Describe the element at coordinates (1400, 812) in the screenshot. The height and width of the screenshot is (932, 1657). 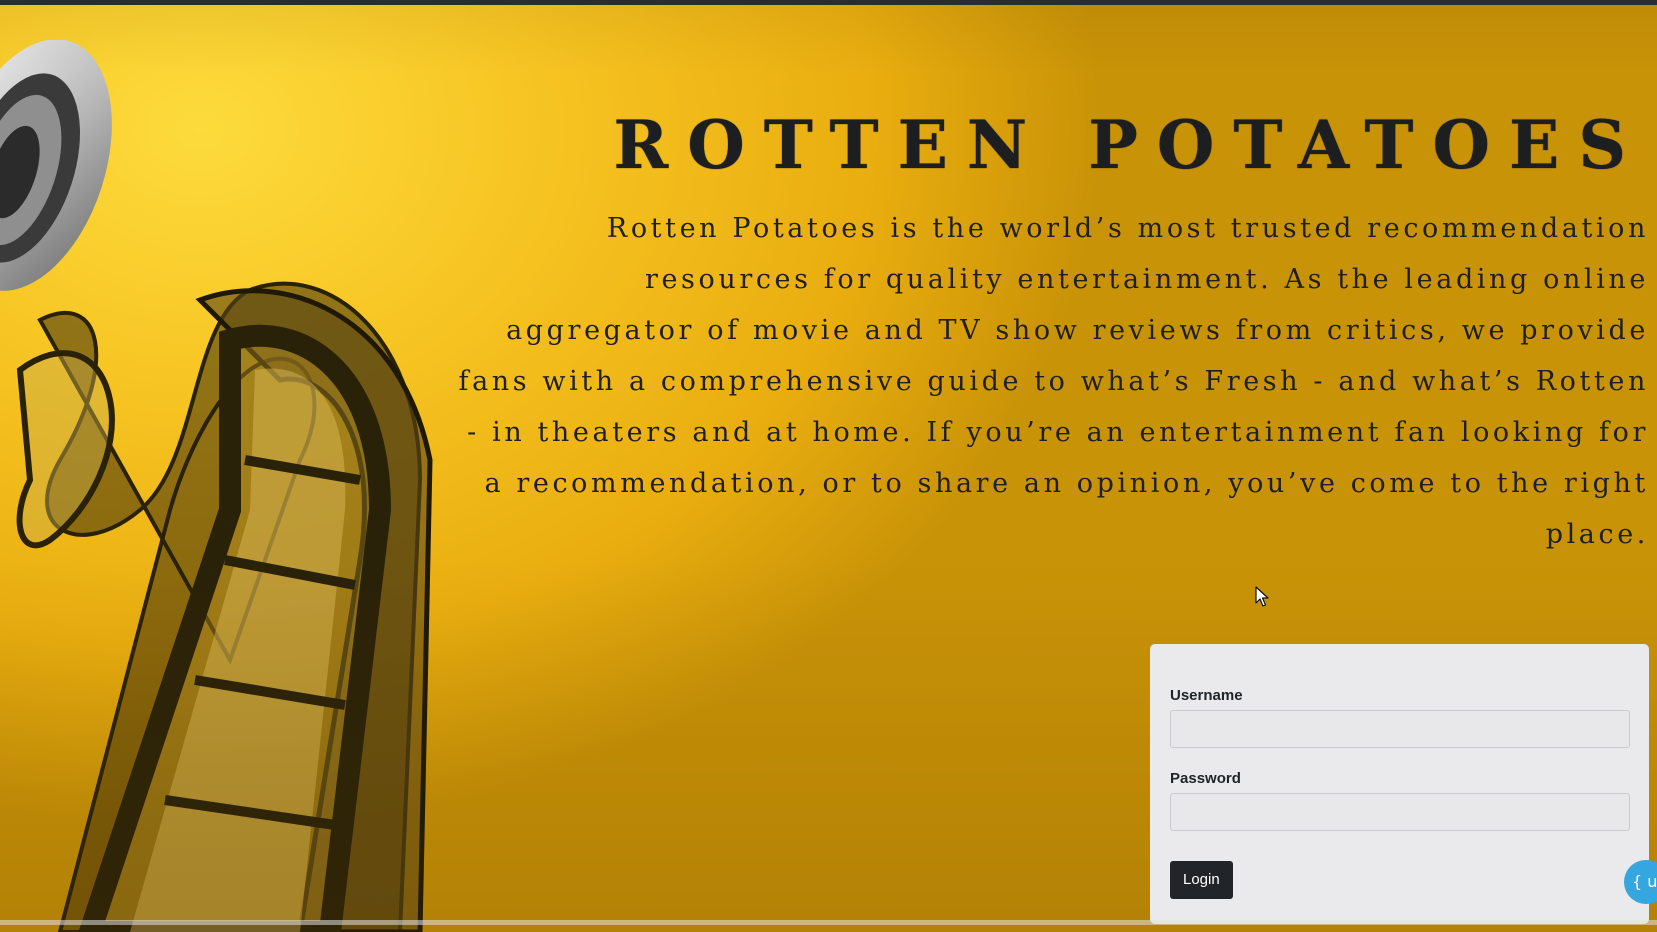
I see `password-input` at that location.